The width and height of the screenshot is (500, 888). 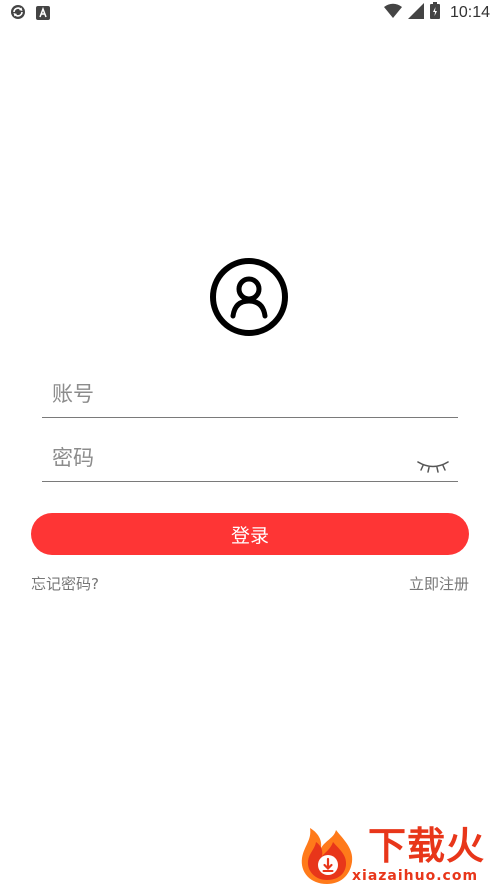 What do you see at coordinates (30, 14) in the screenshot?
I see `status-left-icons` at bounding box center [30, 14].